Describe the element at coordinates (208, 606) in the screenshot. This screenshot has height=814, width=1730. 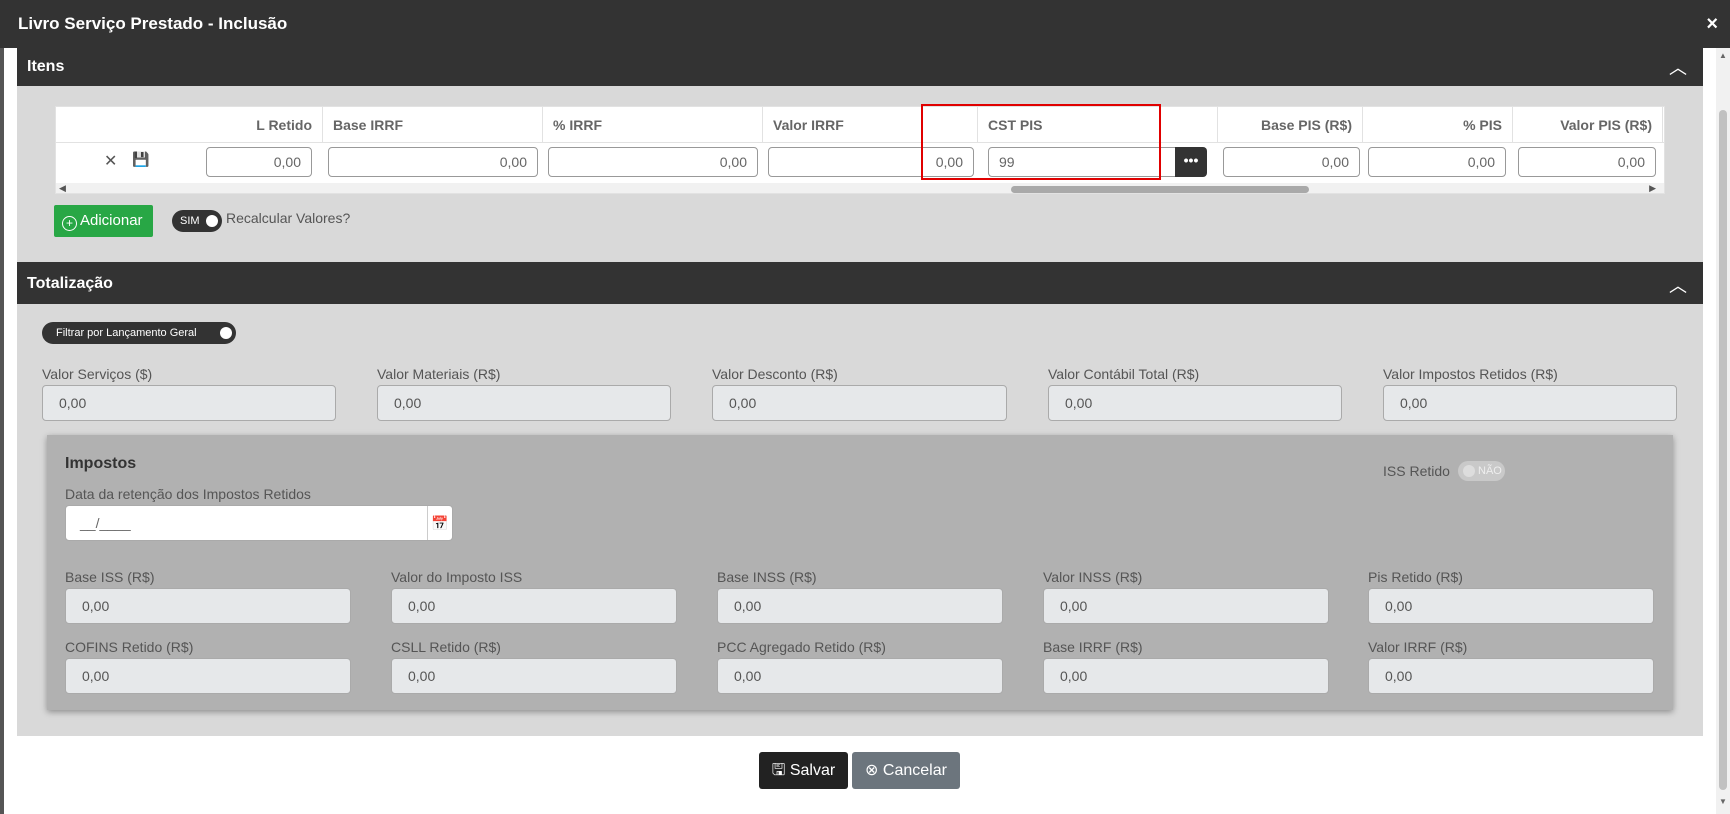
I see `base-iss-field: 0,00` at that location.